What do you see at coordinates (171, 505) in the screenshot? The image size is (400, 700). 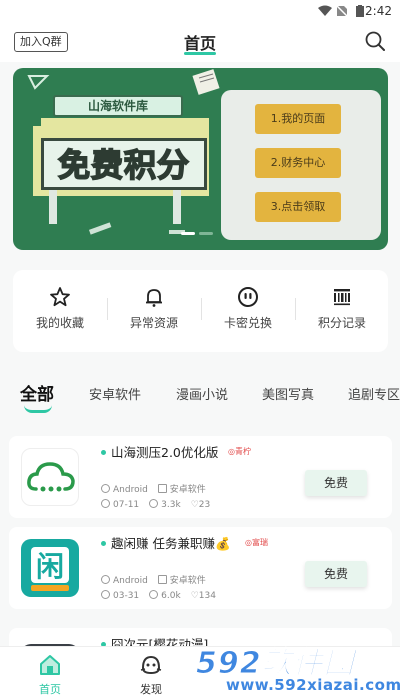 I see `app-views: 3.3k` at bounding box center [171, 505].